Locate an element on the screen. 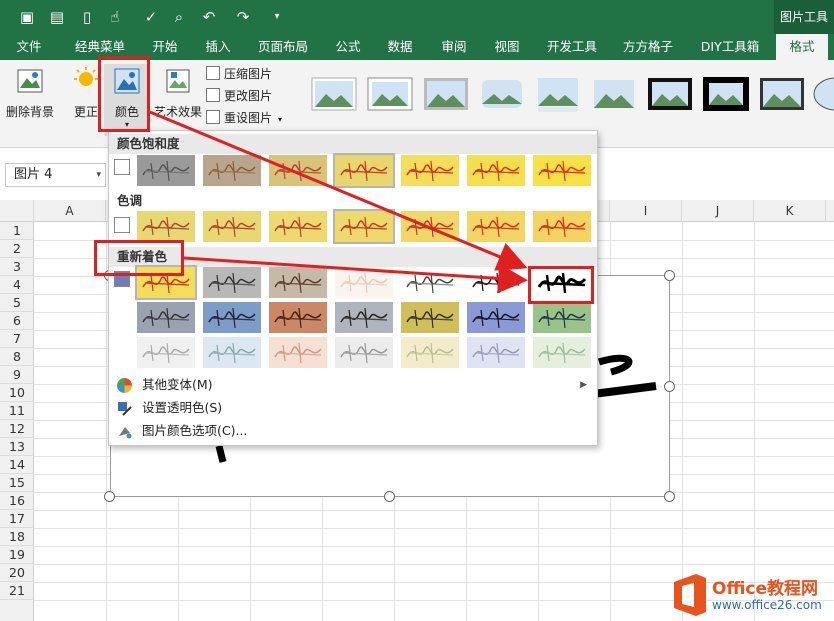 The height and width of the screenshot is (621, 834). reset-picture-button: 重设图片 ▾ is located at coordinates (244, 118).